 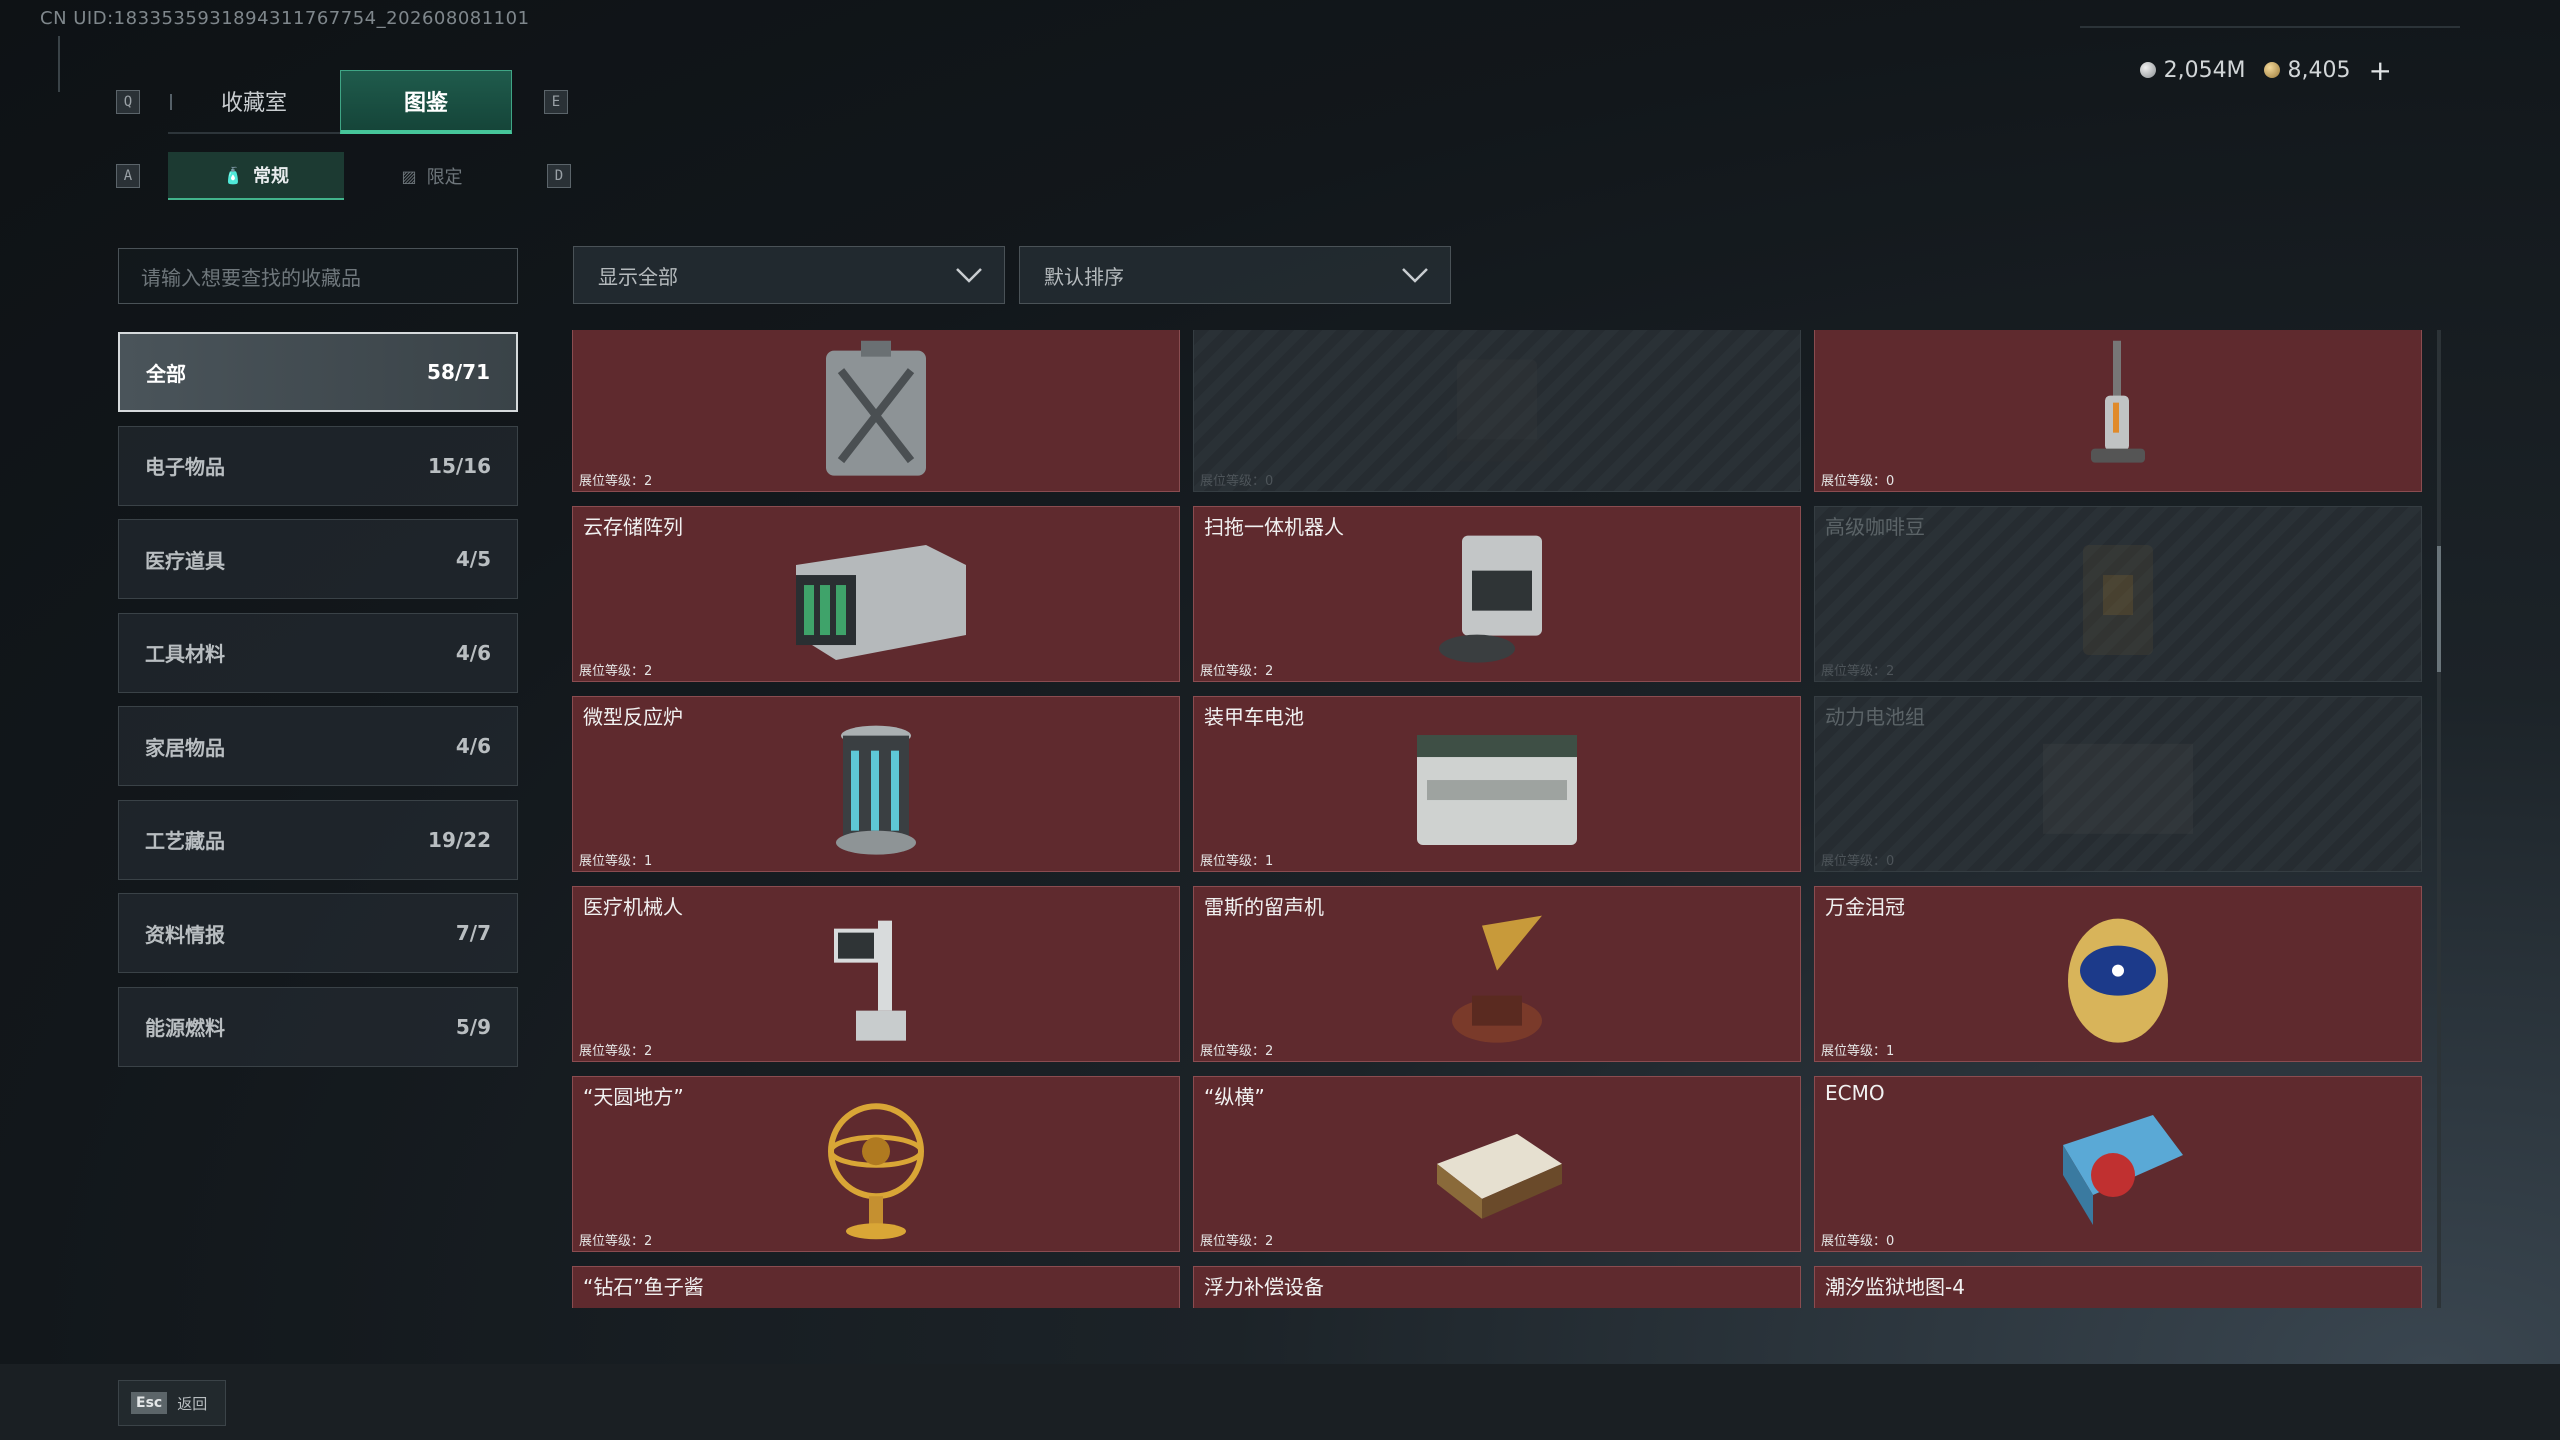 I want to click on image-icon: ▨, so click(x=409, y=176).